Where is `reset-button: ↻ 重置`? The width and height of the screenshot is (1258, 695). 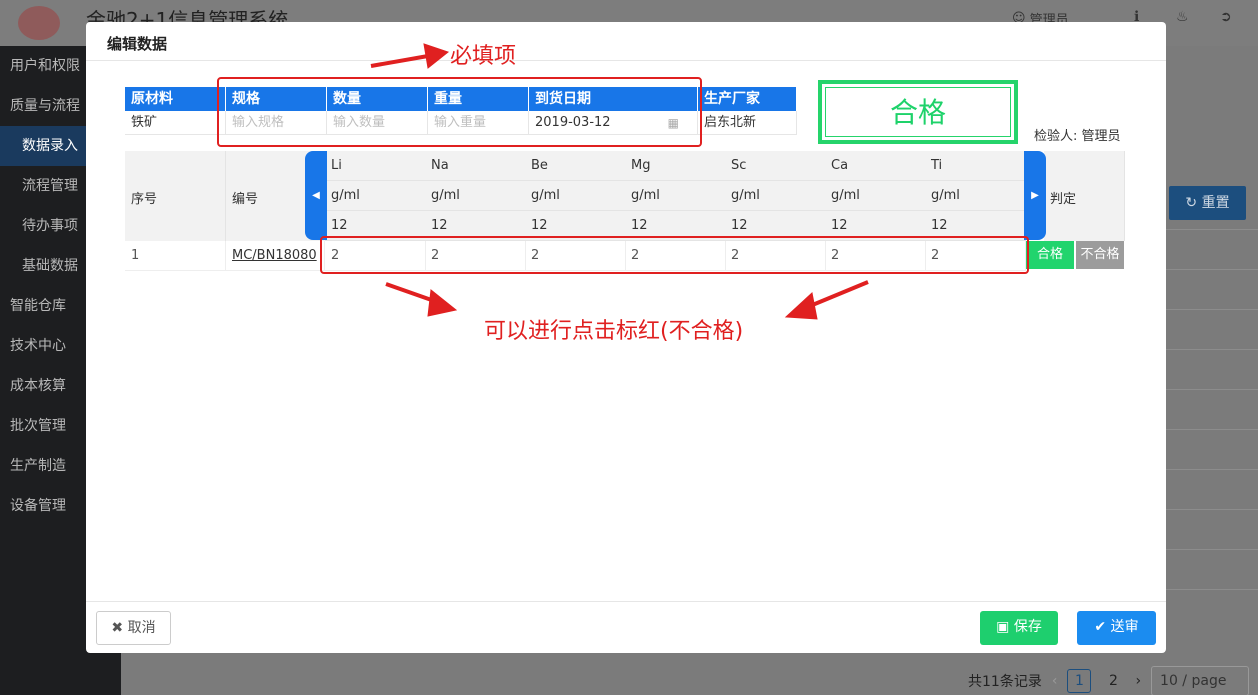 reset-button: ↻ 重置 is located at coordinates (1207, 203).